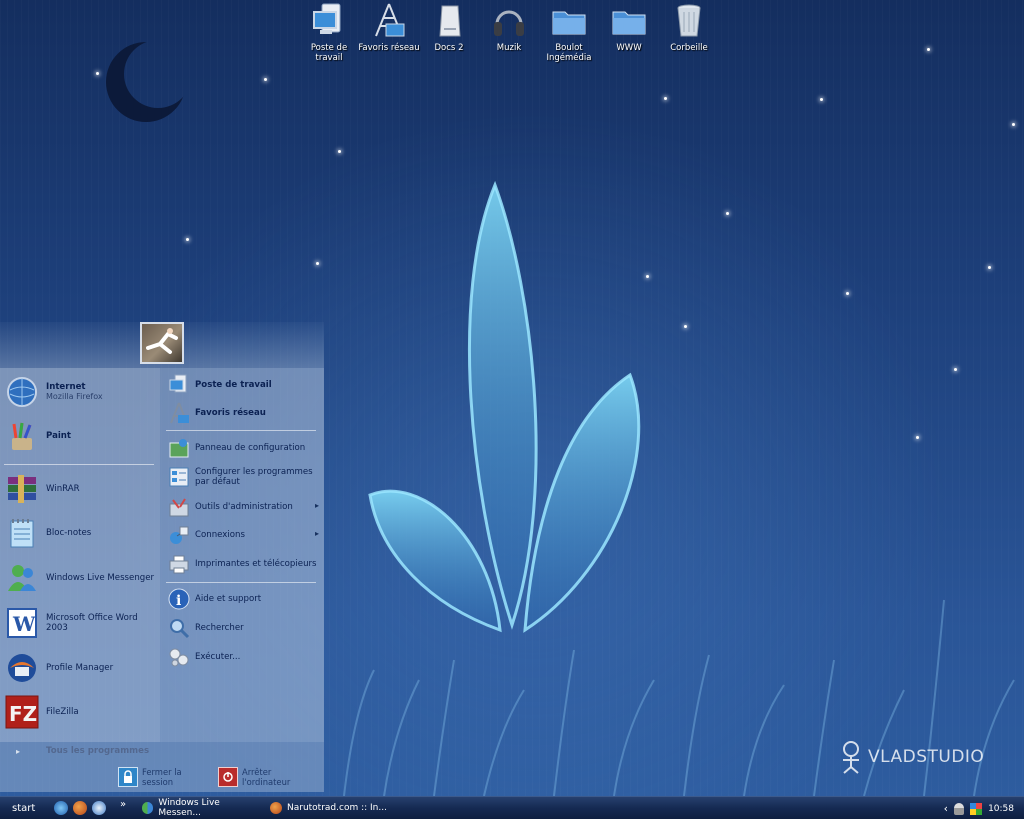 The width and height of the screenshot is (1024, 819). What do you see at coordinates (449, 27) in the screenshot?
I see `desktop-icon-docs-2: Docs 2` at bounding box center [449, 27].